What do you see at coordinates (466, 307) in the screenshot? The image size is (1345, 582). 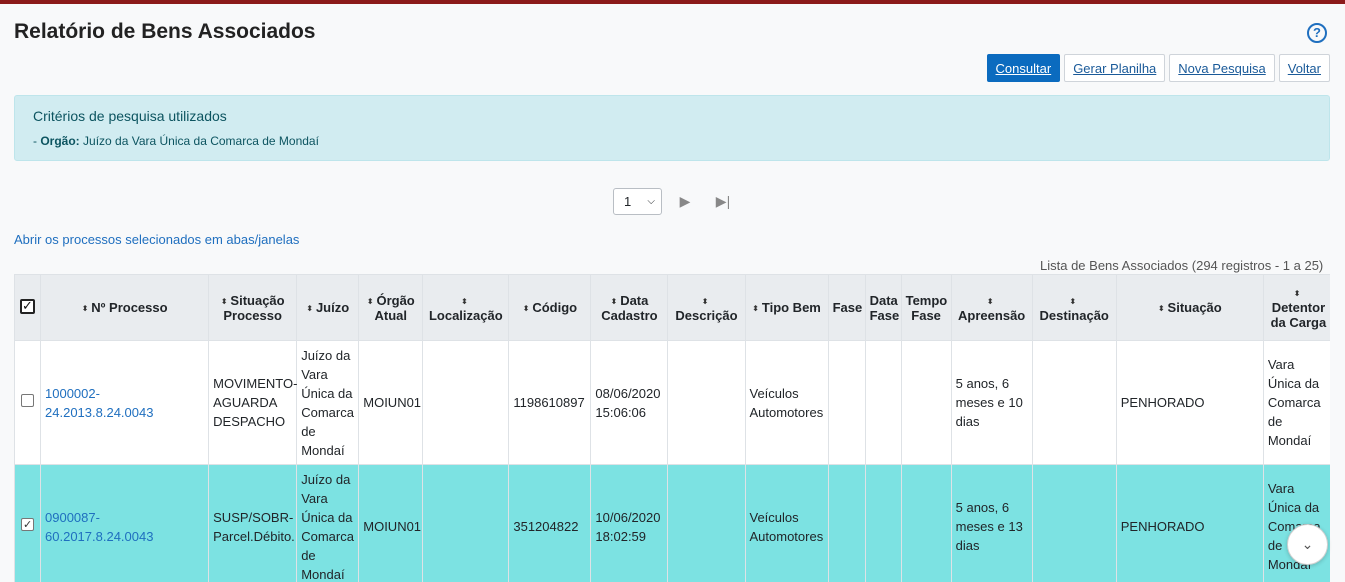 I see `column-header: ⬍Localização` at bounding box center [466, 307].